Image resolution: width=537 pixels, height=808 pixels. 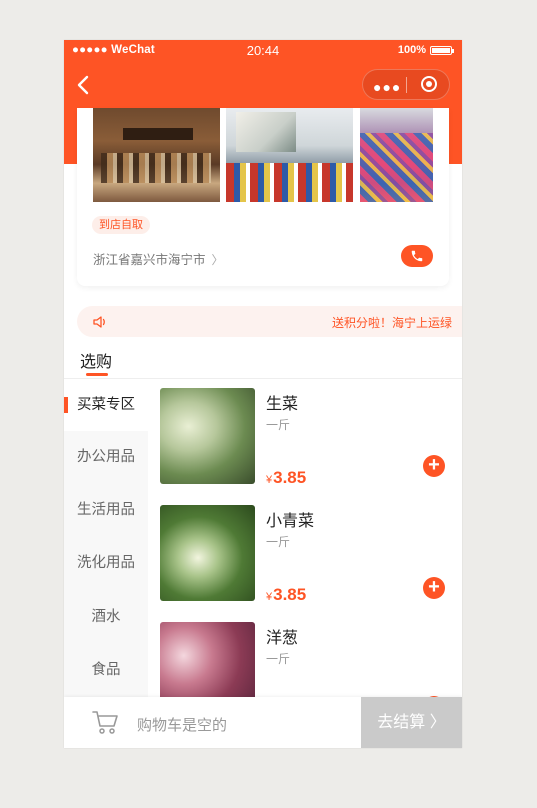 I want to click on sidebar-item-toiletries: 洗化用品, so click(x=106, y=563).